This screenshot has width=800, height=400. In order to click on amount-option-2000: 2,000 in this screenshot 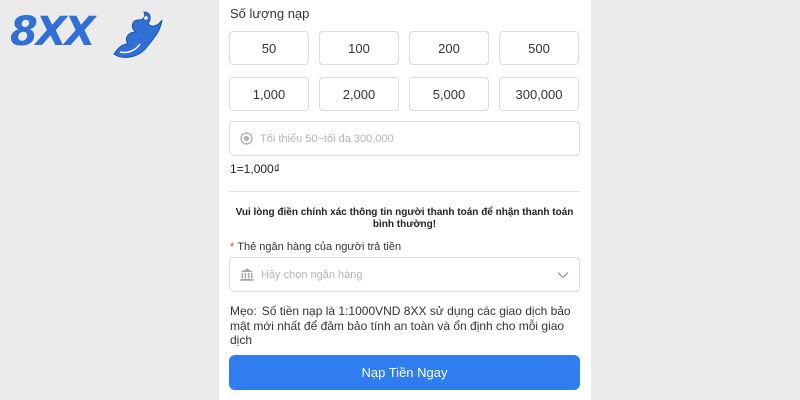, I will do `click(359, 94)`.